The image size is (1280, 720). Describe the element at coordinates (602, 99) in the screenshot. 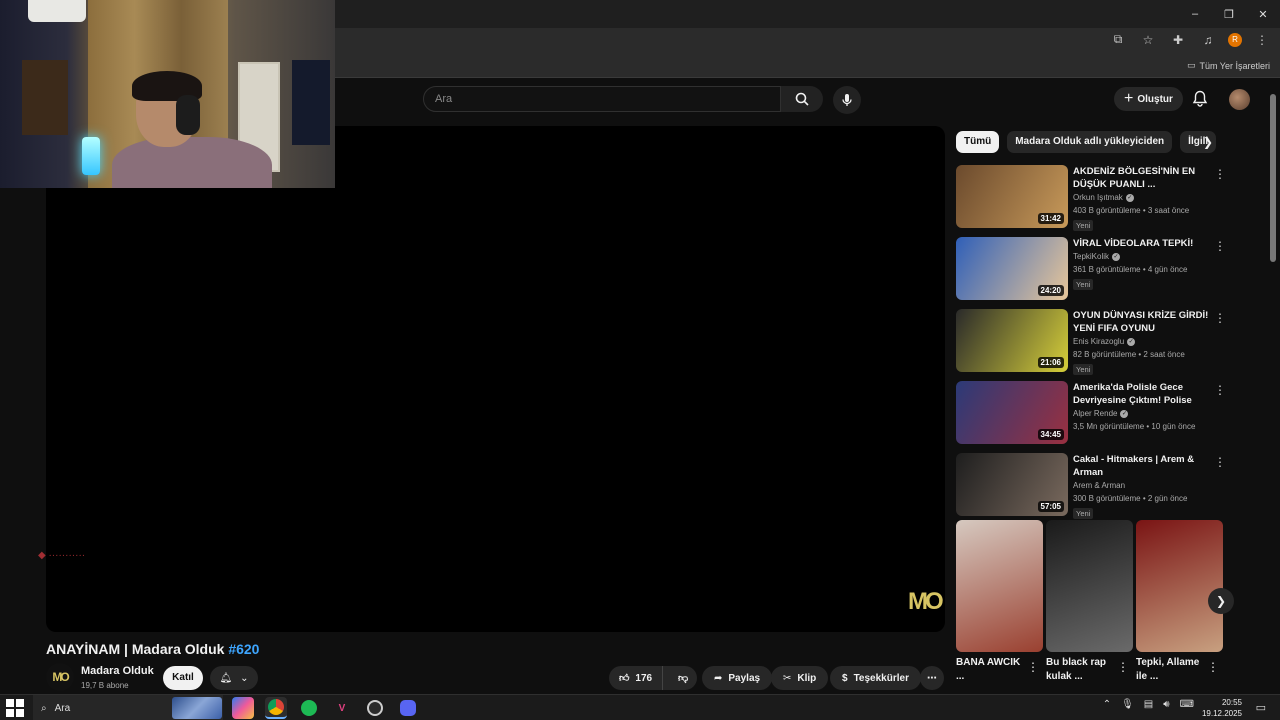

I see `search-input: Ara` at that location.